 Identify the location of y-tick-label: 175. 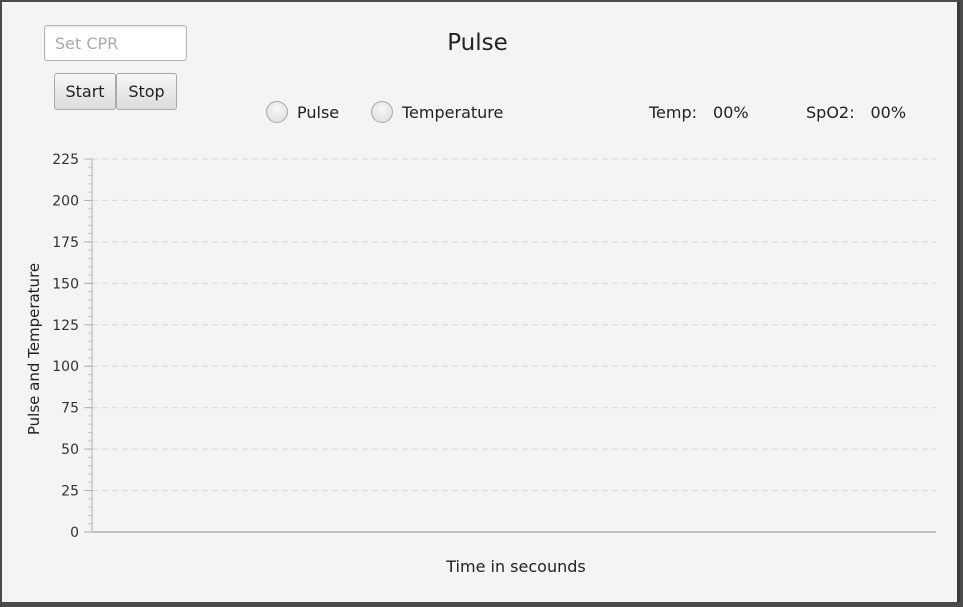
(65, 243).